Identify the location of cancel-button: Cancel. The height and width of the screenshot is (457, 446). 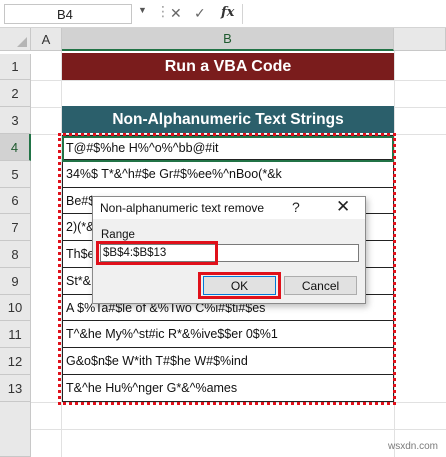
(320, 285).